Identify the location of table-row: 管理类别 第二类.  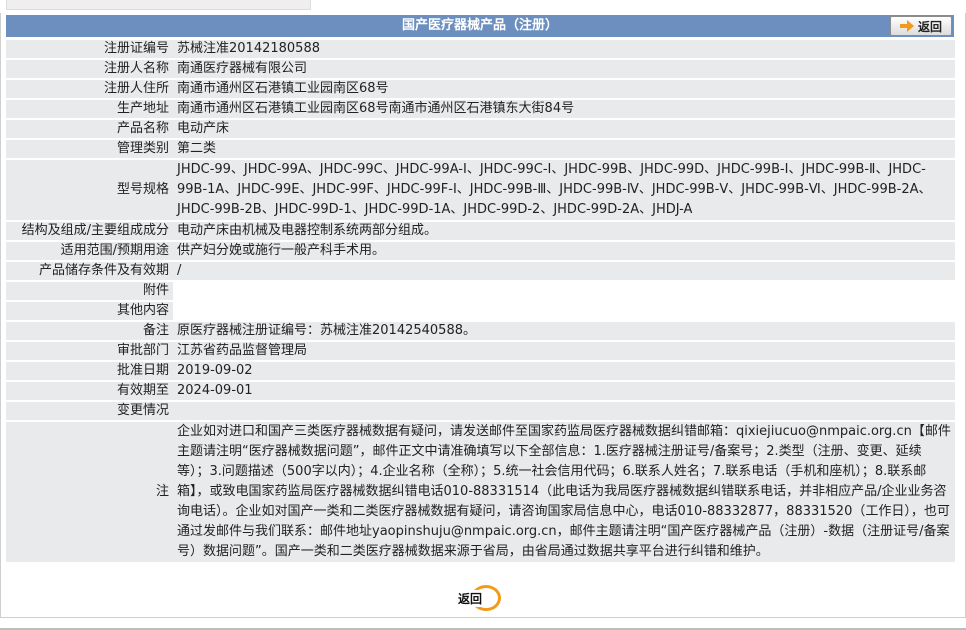
(480, 149).